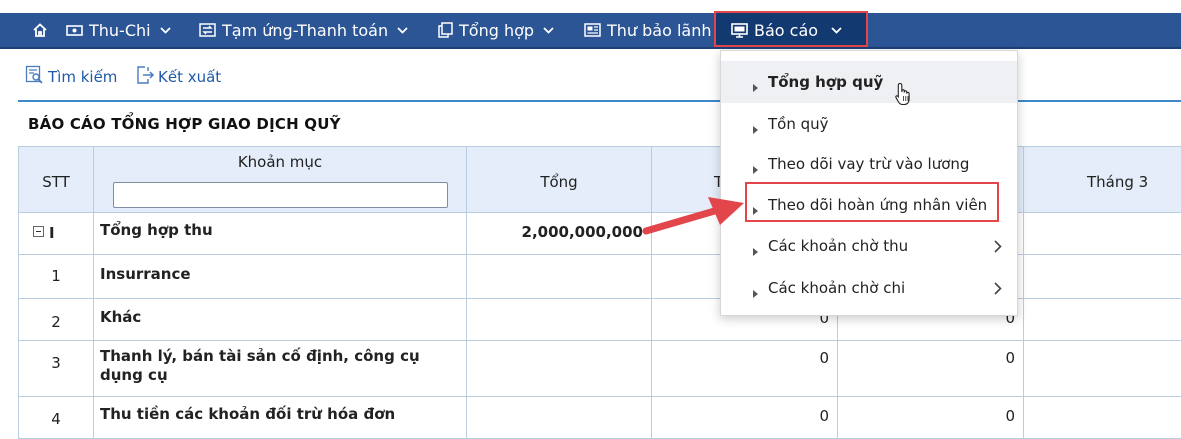 Image resolution: width=1181 pixels, height=439 pixels. What do you see at coordinates (184, 124) in the screenshot?
I see `report-title: BÁO CÁO TỔNG HỢP GIAO DỊCH QUỸ` at bounding box center [184, 124].